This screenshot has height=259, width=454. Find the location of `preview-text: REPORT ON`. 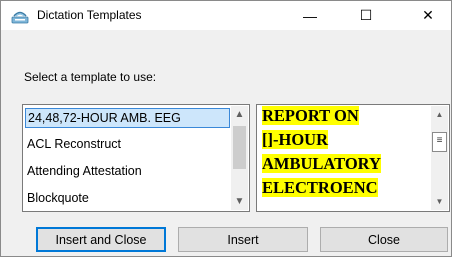

preview-text: REPORT ON is located at coordinates (310, 115).